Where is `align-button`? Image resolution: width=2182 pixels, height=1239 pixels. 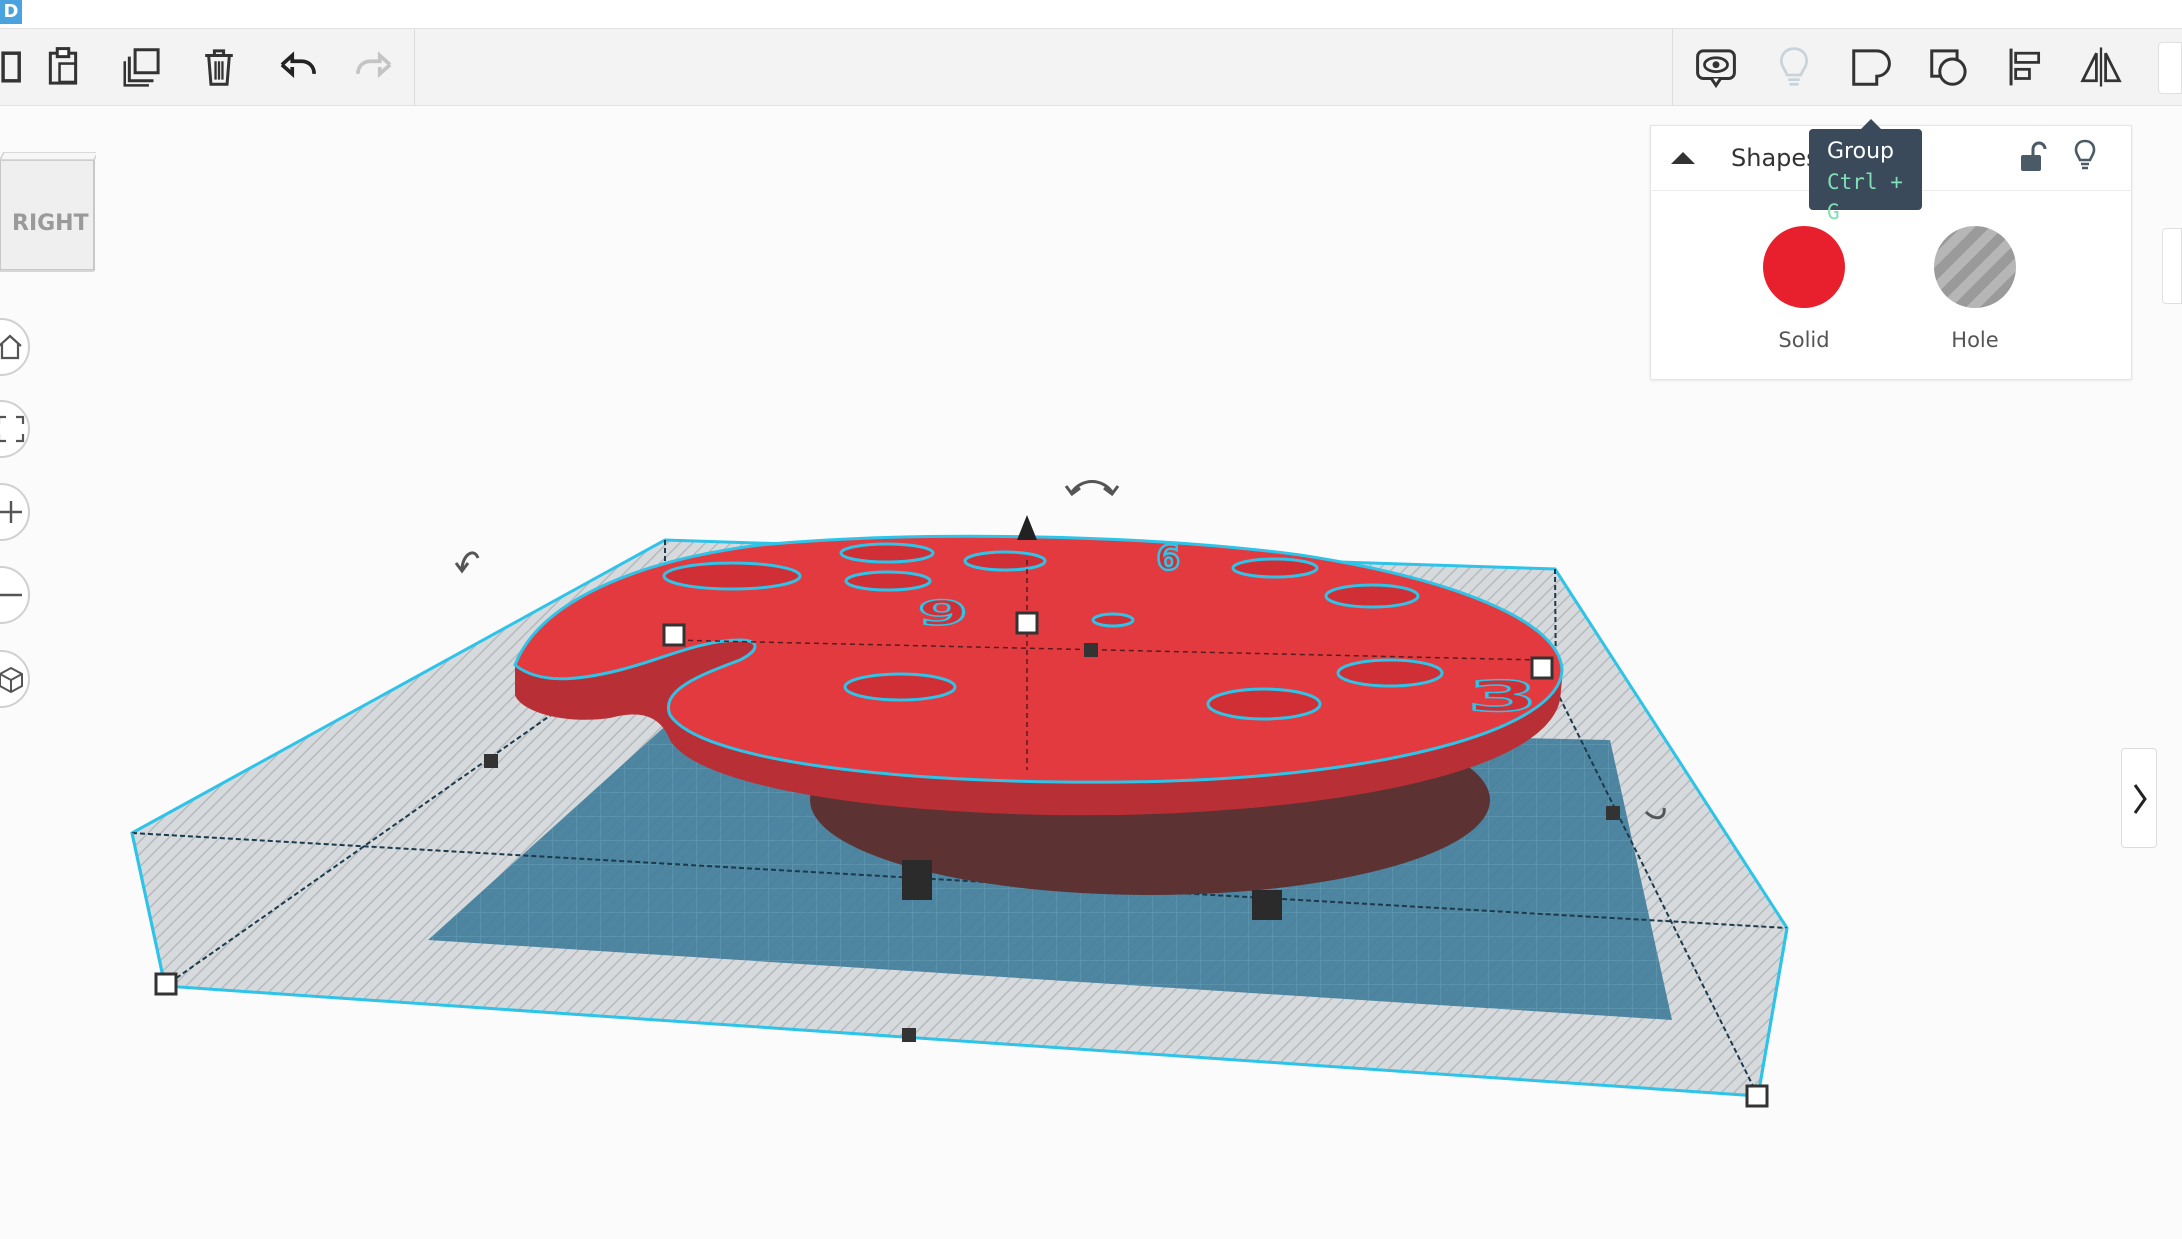
align-button is located at coordinates (2026, 67).